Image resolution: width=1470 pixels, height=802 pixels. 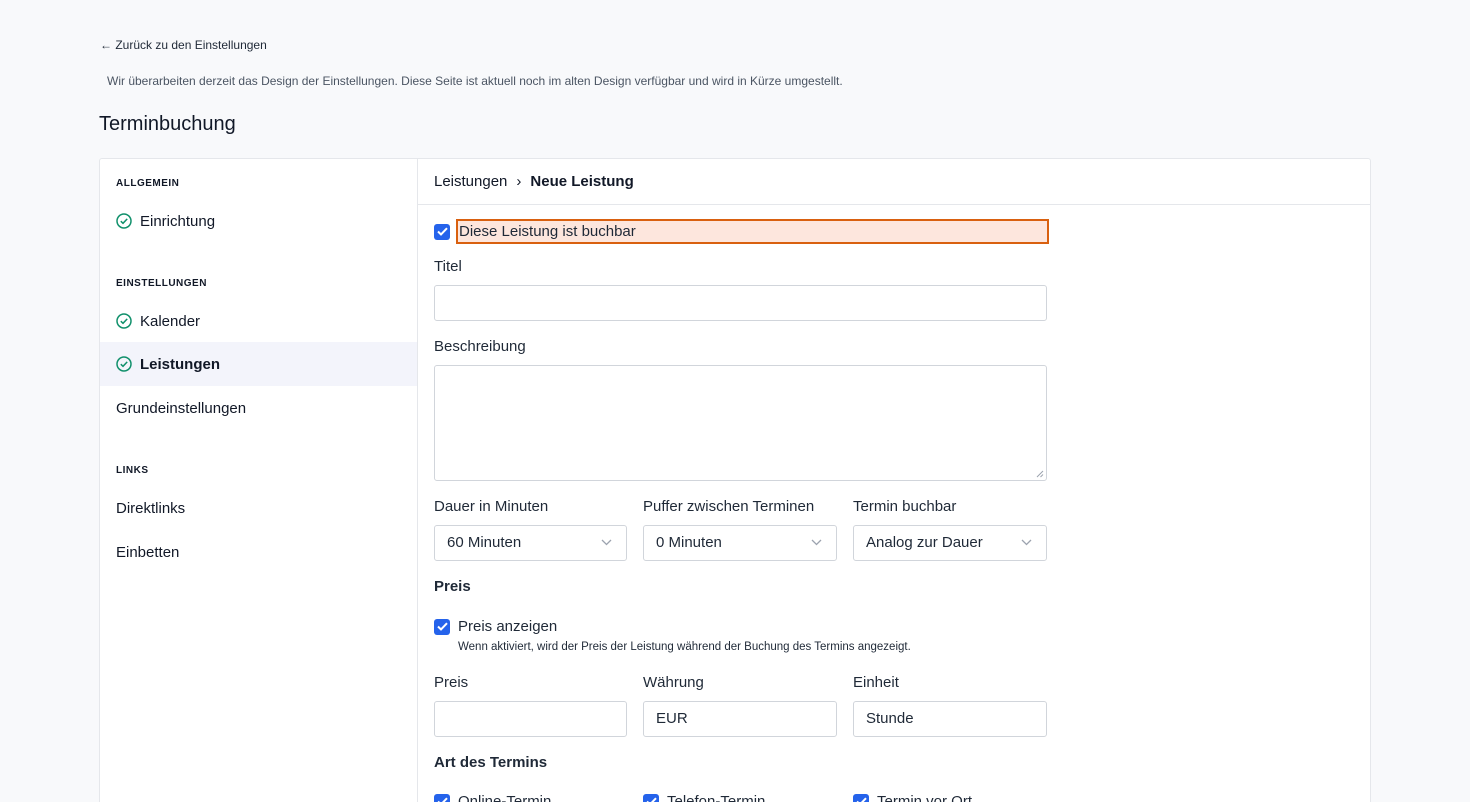 What do you see at coordinates (740, 423) in the screenshot?
I see `description-textarea` at bounding box center [740, 423].